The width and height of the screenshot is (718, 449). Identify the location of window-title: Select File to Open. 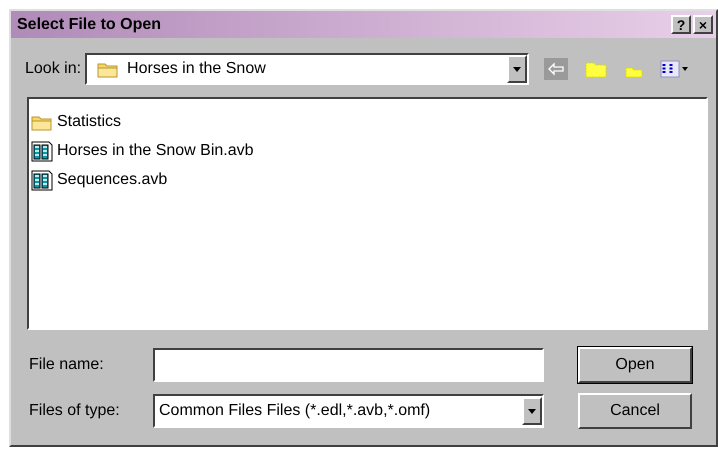
(89, 25).